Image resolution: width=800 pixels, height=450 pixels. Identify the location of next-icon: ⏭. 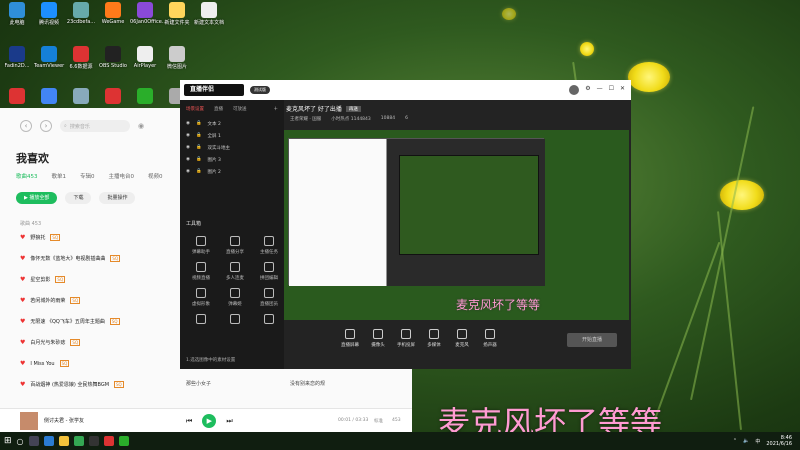
(229, 421).